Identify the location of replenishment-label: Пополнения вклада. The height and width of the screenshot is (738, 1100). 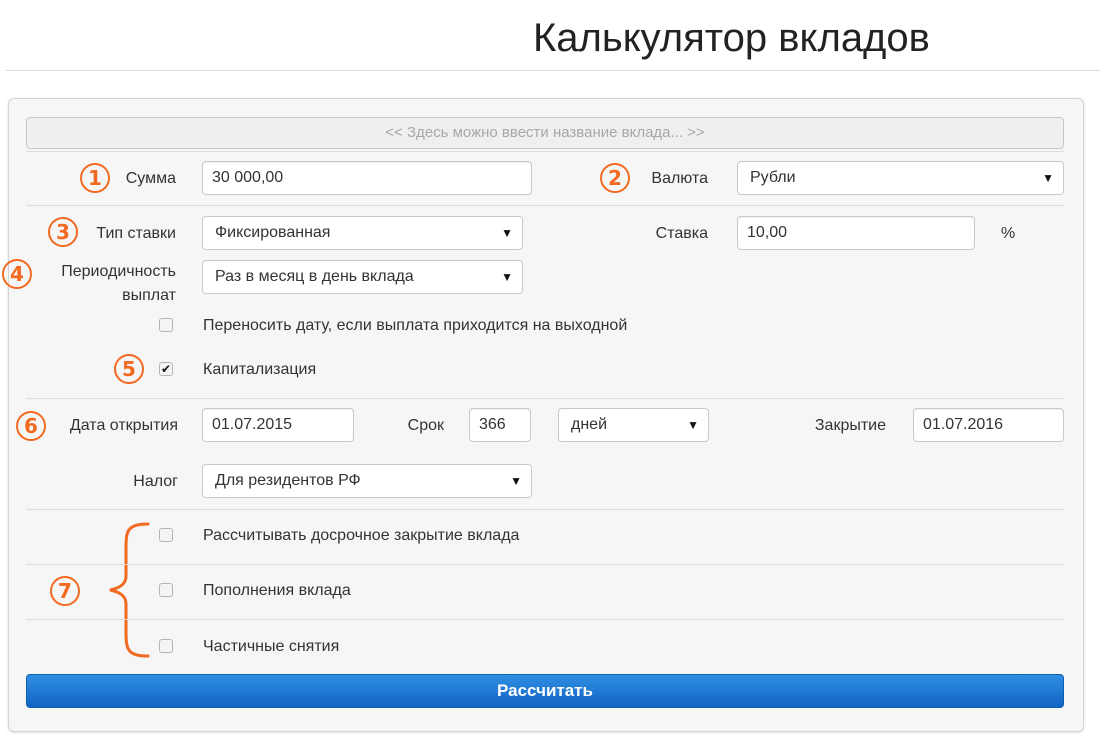
(277, 590).